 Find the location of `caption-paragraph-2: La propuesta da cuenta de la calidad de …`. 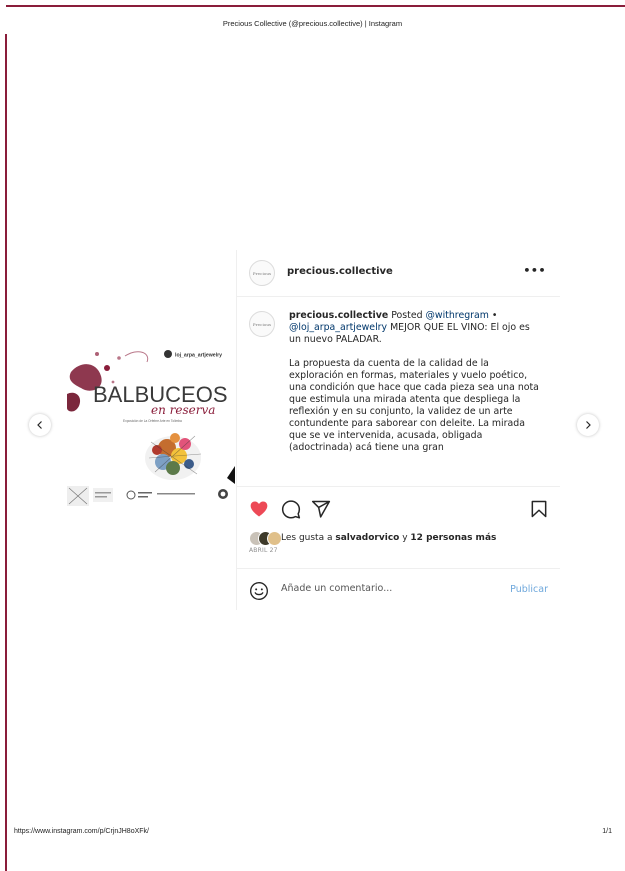

caption-paragraph-2: La propuesta da cuenta de la calidad de … is located at coordinates (414, 405).